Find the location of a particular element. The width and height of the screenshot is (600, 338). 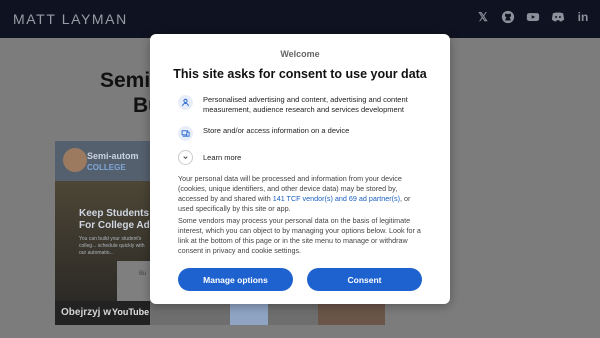

vendors-link: 141 TCF vendor(s) and 69 ad partner(s) is located at coordinates (336, 198).